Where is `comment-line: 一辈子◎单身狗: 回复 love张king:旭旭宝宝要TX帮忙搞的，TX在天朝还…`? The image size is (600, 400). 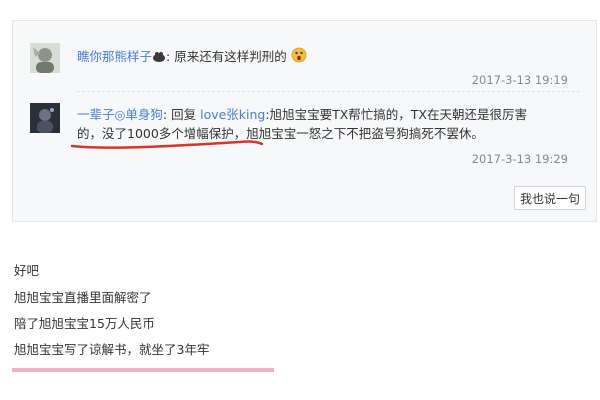
comment-line: 一辈子◎单身狗: 回复 love张king:旭旭宝宝要TX帮忙搞的，TX在天朝还… is located at coordinates (302, 115).